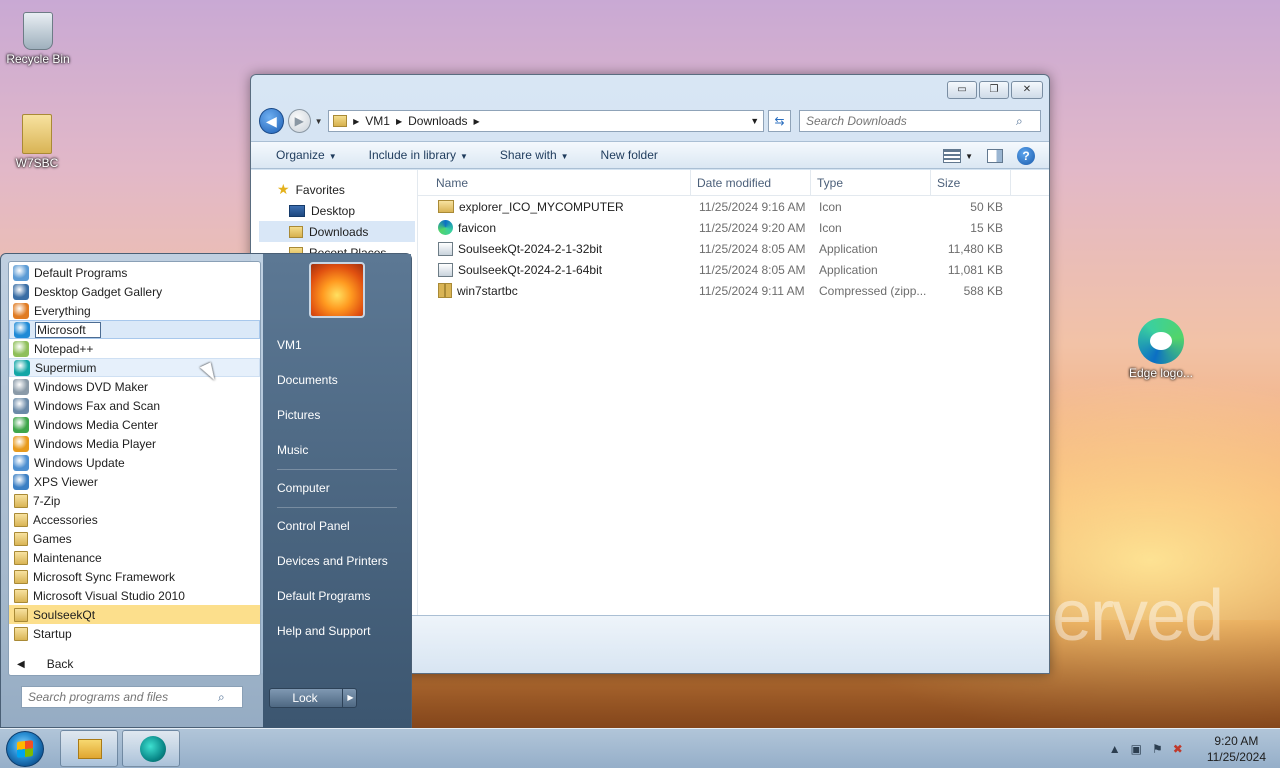 The image size is (1280, 768). I want to click on program-item-xps-viewer: XPS Viewer, so click(134, 481).